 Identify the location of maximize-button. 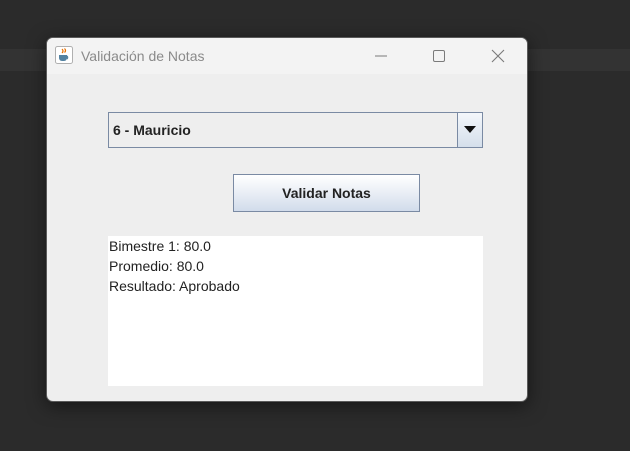
(439, 56).